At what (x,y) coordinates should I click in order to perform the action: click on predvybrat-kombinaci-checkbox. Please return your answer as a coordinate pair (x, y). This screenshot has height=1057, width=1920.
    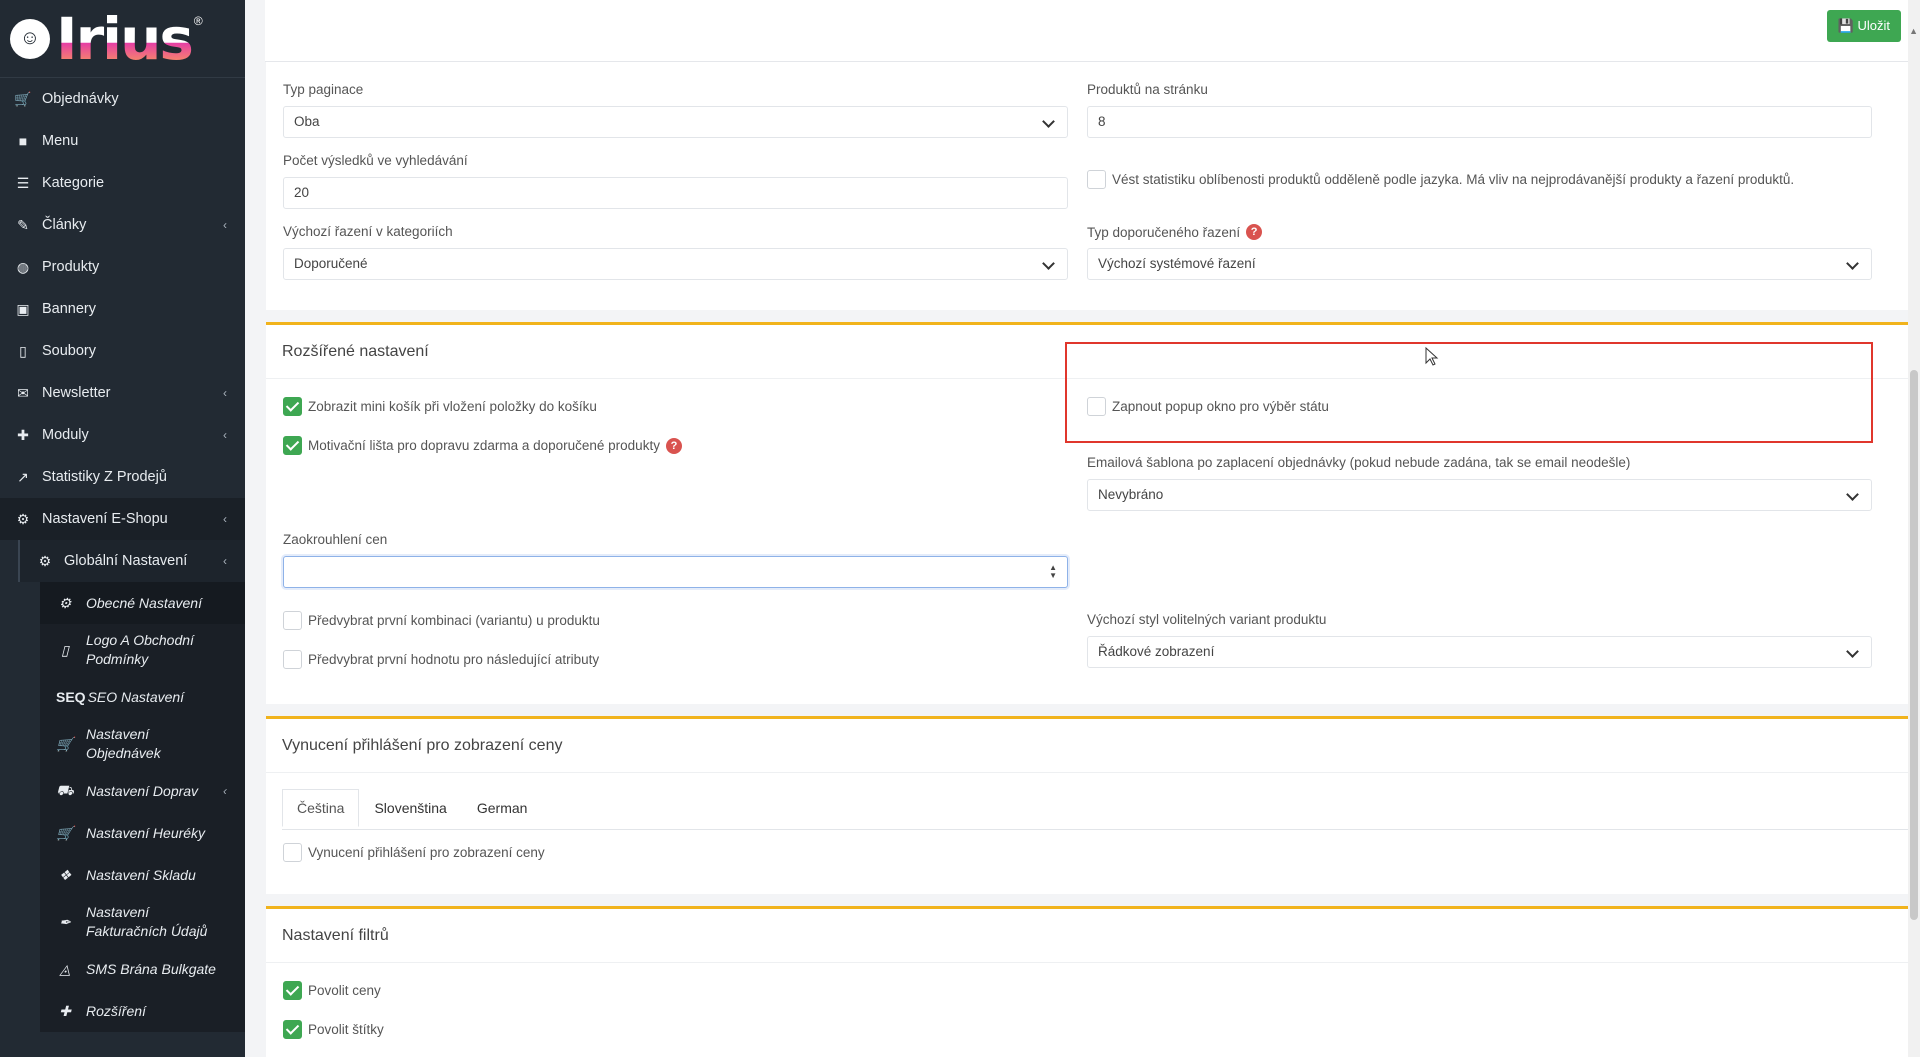
    Looking at the image, I should click on (292, 620).